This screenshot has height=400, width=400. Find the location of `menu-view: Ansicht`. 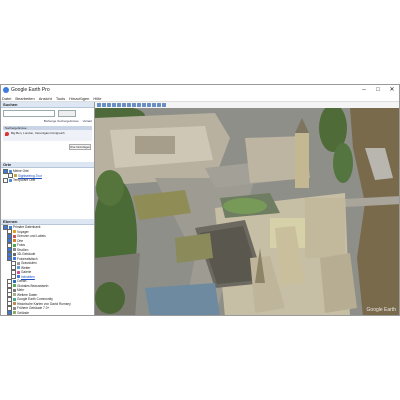

menu-view: Ansicht is located at coordinates (45, 98).